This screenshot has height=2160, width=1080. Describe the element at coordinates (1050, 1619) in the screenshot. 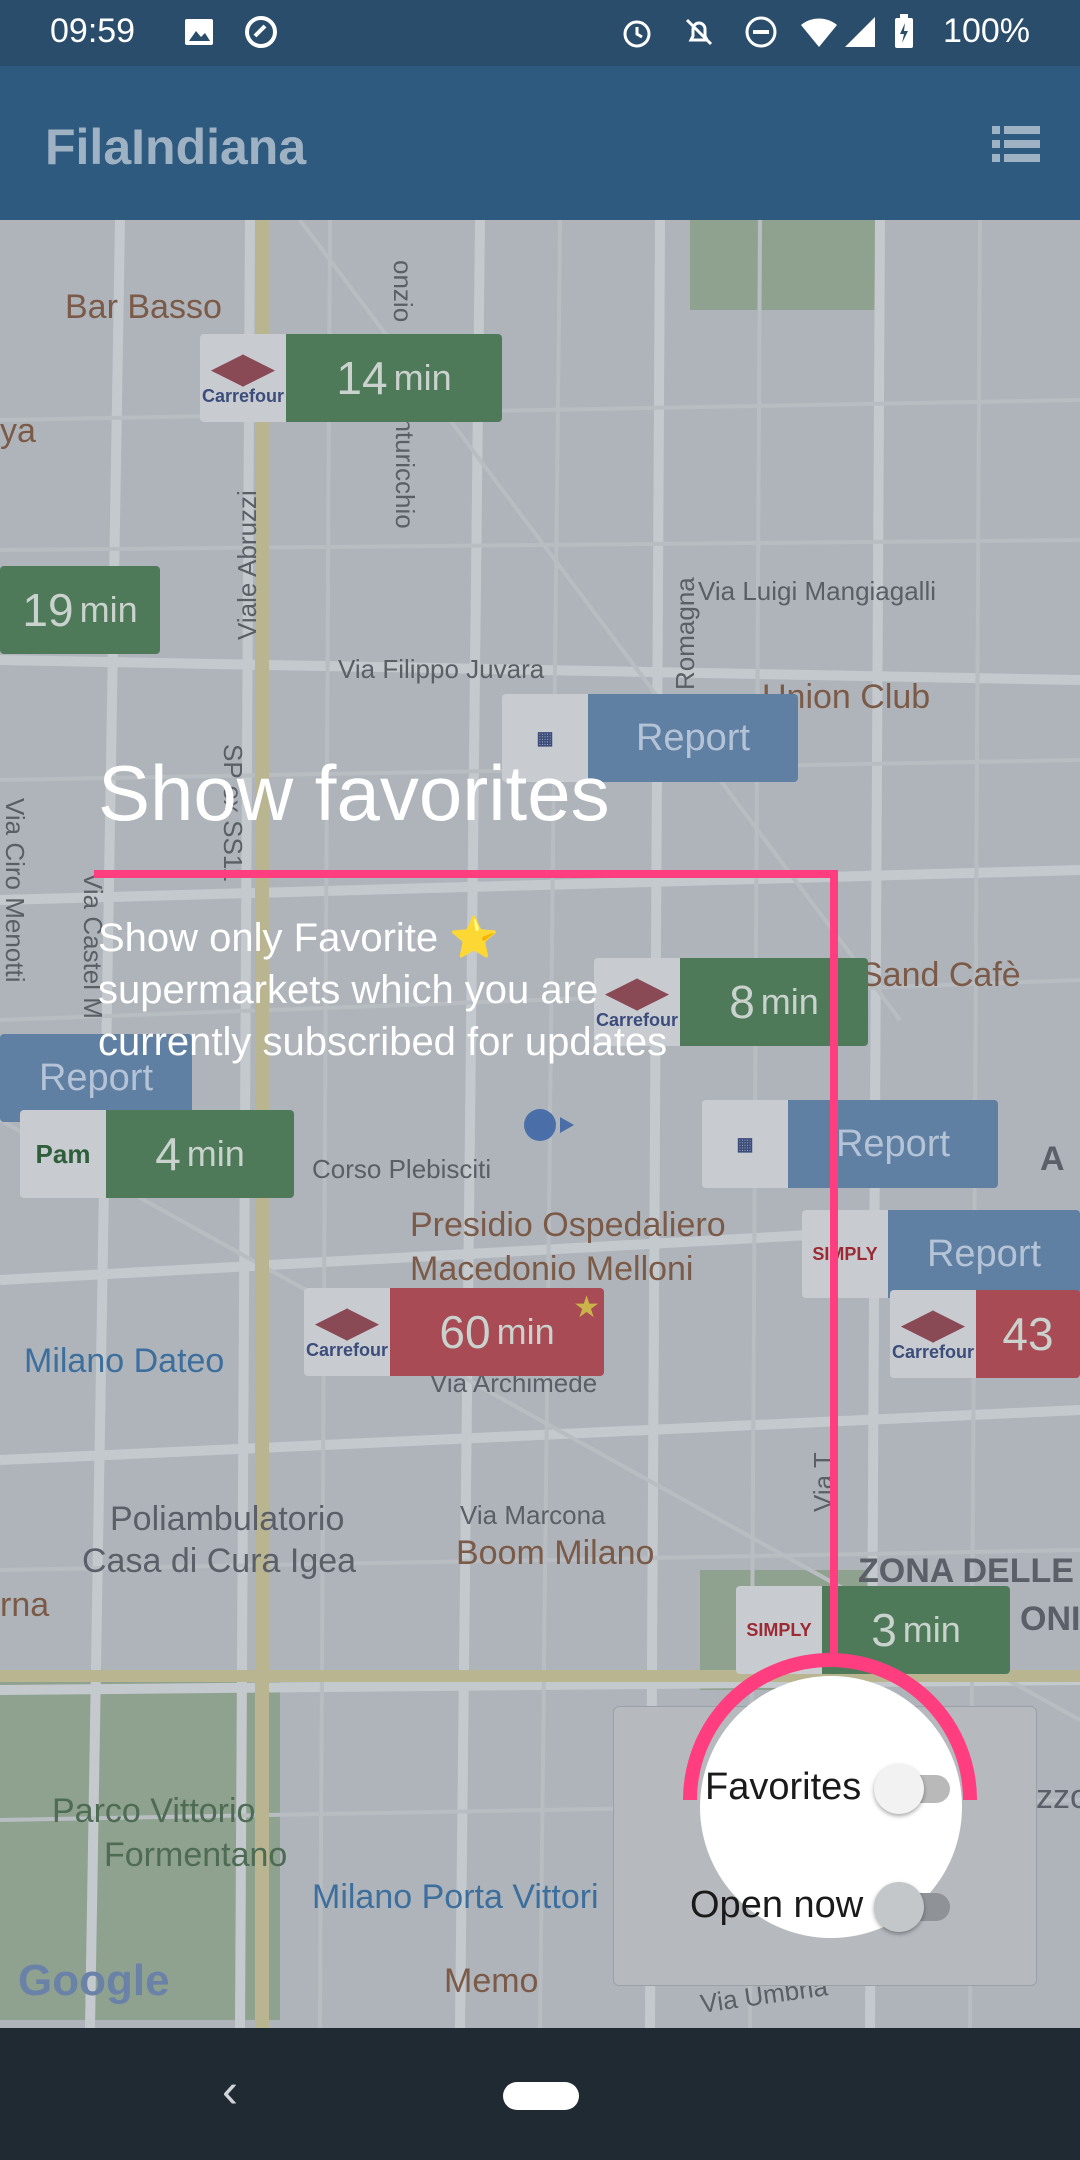

I see `place-oni: ONI` at that location.